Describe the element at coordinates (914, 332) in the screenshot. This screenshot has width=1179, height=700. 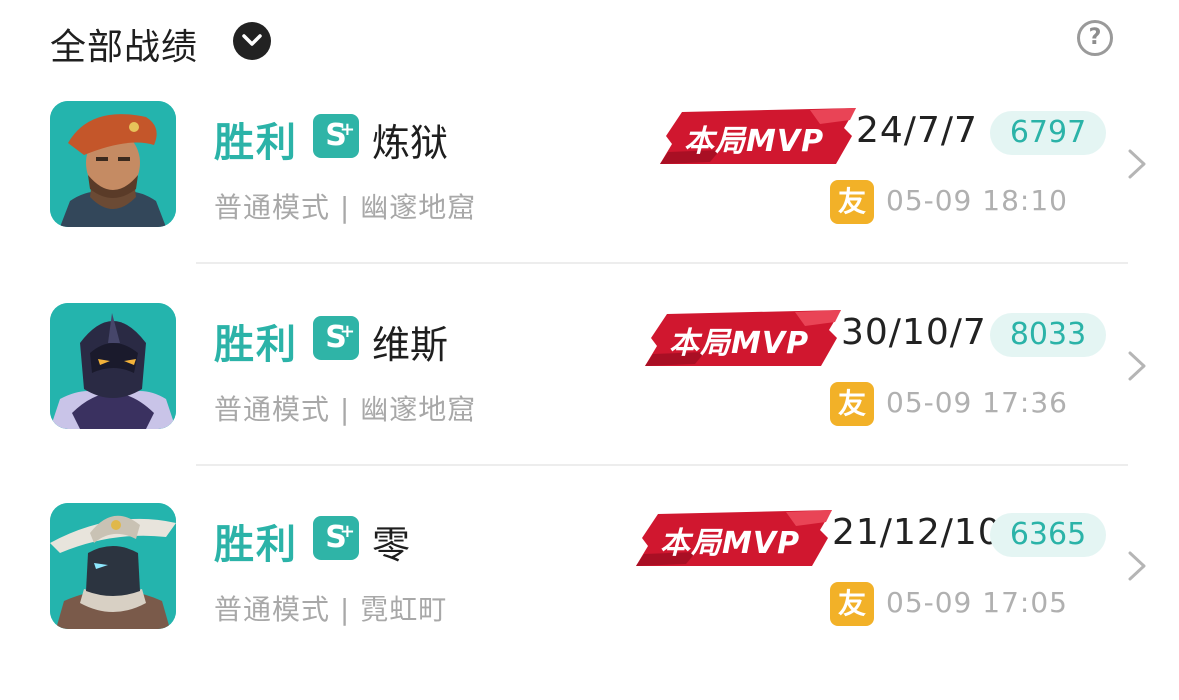
I see `kda-stats: 30/10/7` at that location.